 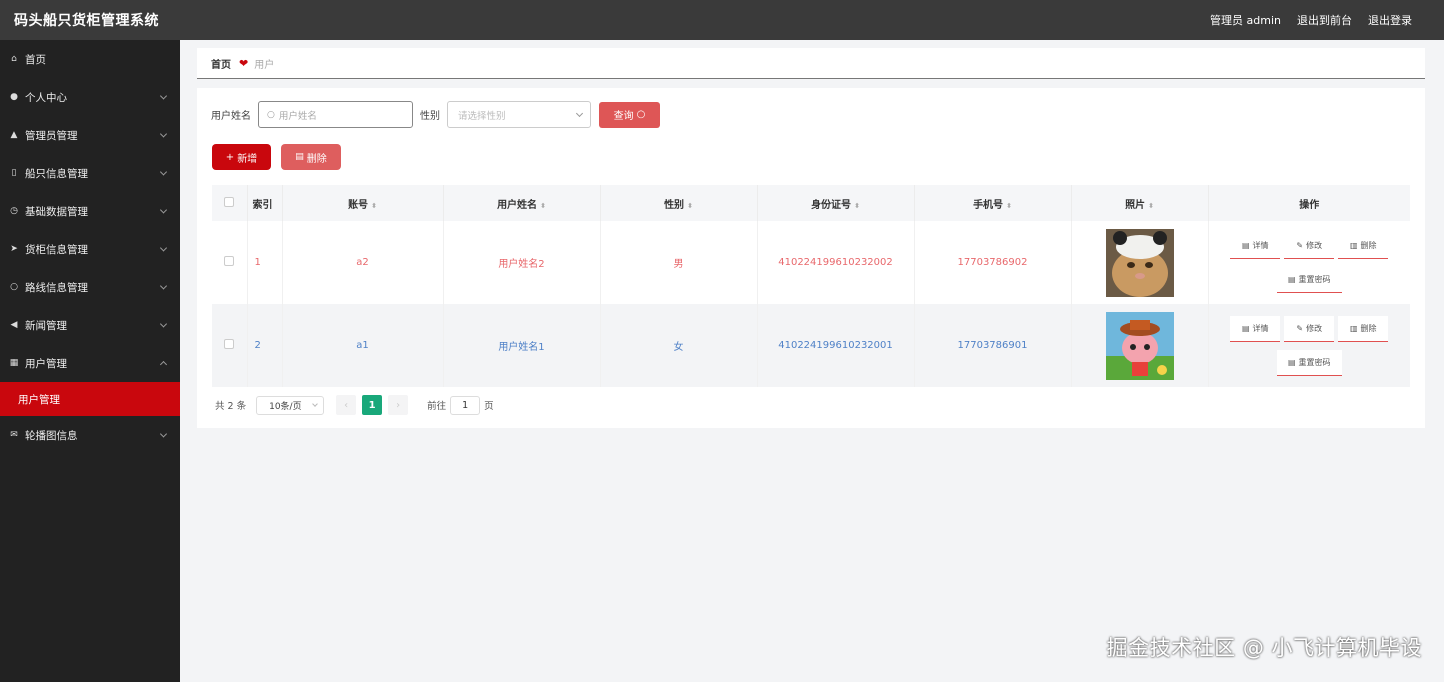 What do you see at coordinates (1314, 362) in the screenshot?
I see `reset-password-label: 重置密码` at bounding box center [1314, 362].